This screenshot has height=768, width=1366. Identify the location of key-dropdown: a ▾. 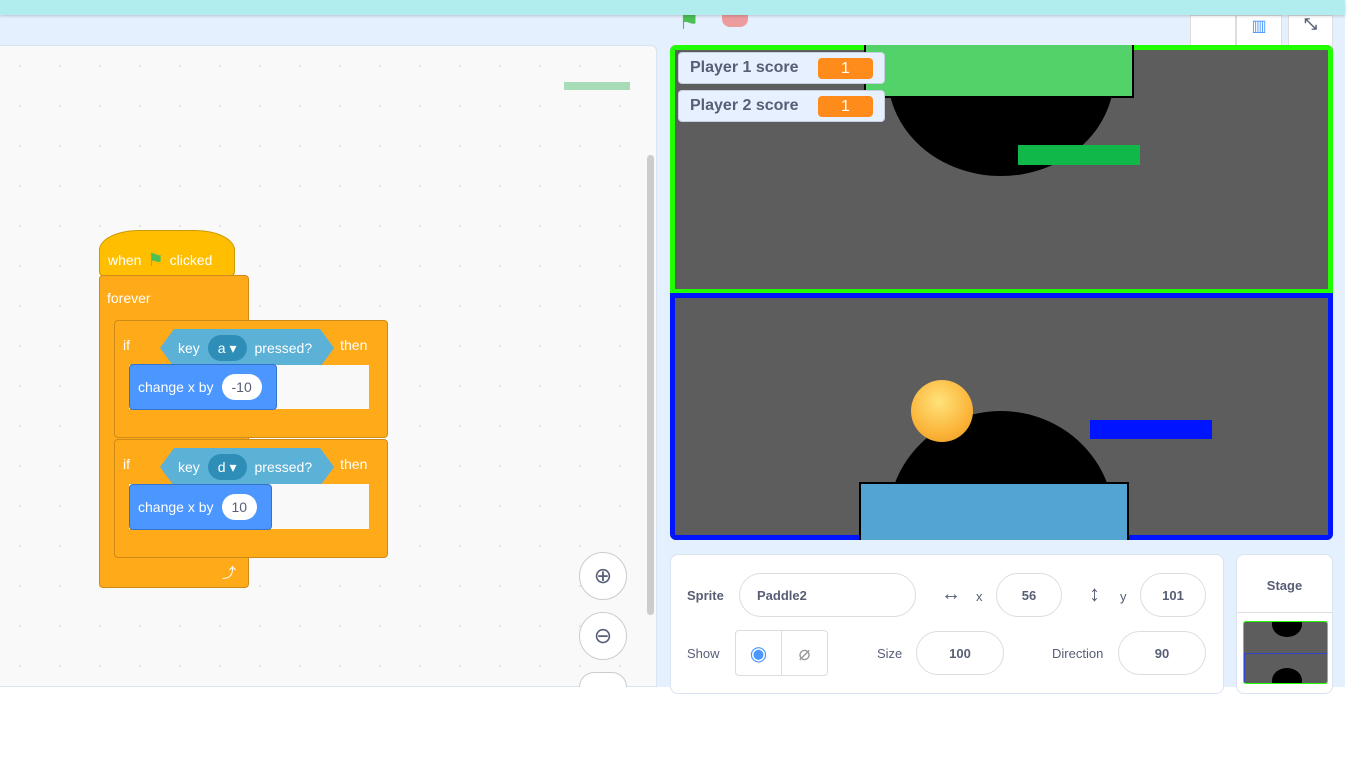
(227, 348).